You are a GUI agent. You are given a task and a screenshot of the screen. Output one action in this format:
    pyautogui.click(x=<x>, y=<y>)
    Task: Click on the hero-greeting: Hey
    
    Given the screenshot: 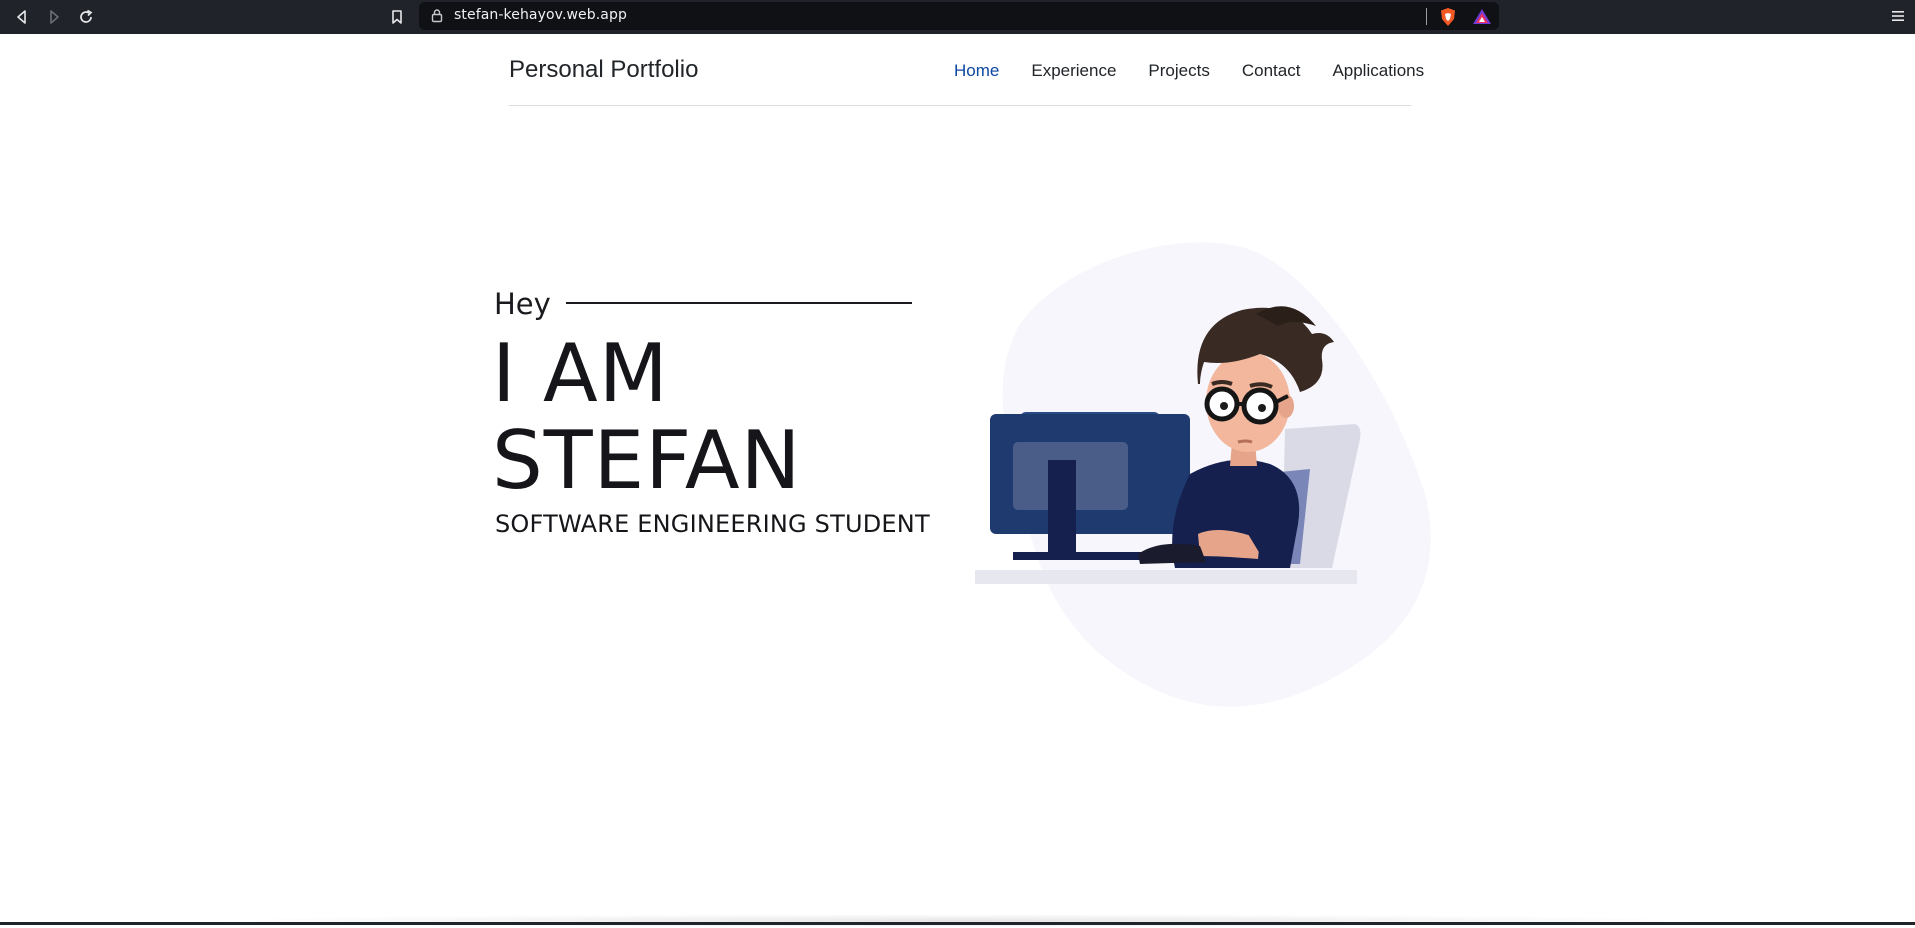 What is the action you would take?
    pyautogui.click(x=522, y=304)
    